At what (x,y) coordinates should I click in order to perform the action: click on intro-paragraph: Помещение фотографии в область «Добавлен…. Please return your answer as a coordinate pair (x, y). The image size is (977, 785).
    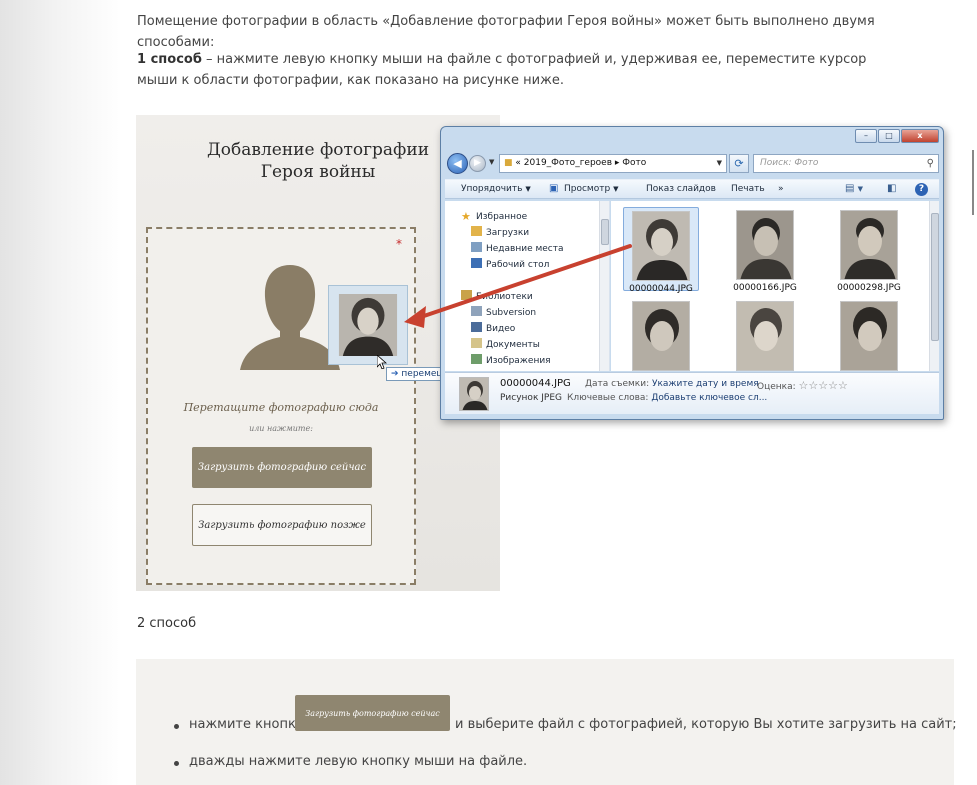
    Looking at the image, I should click on (506, 32).